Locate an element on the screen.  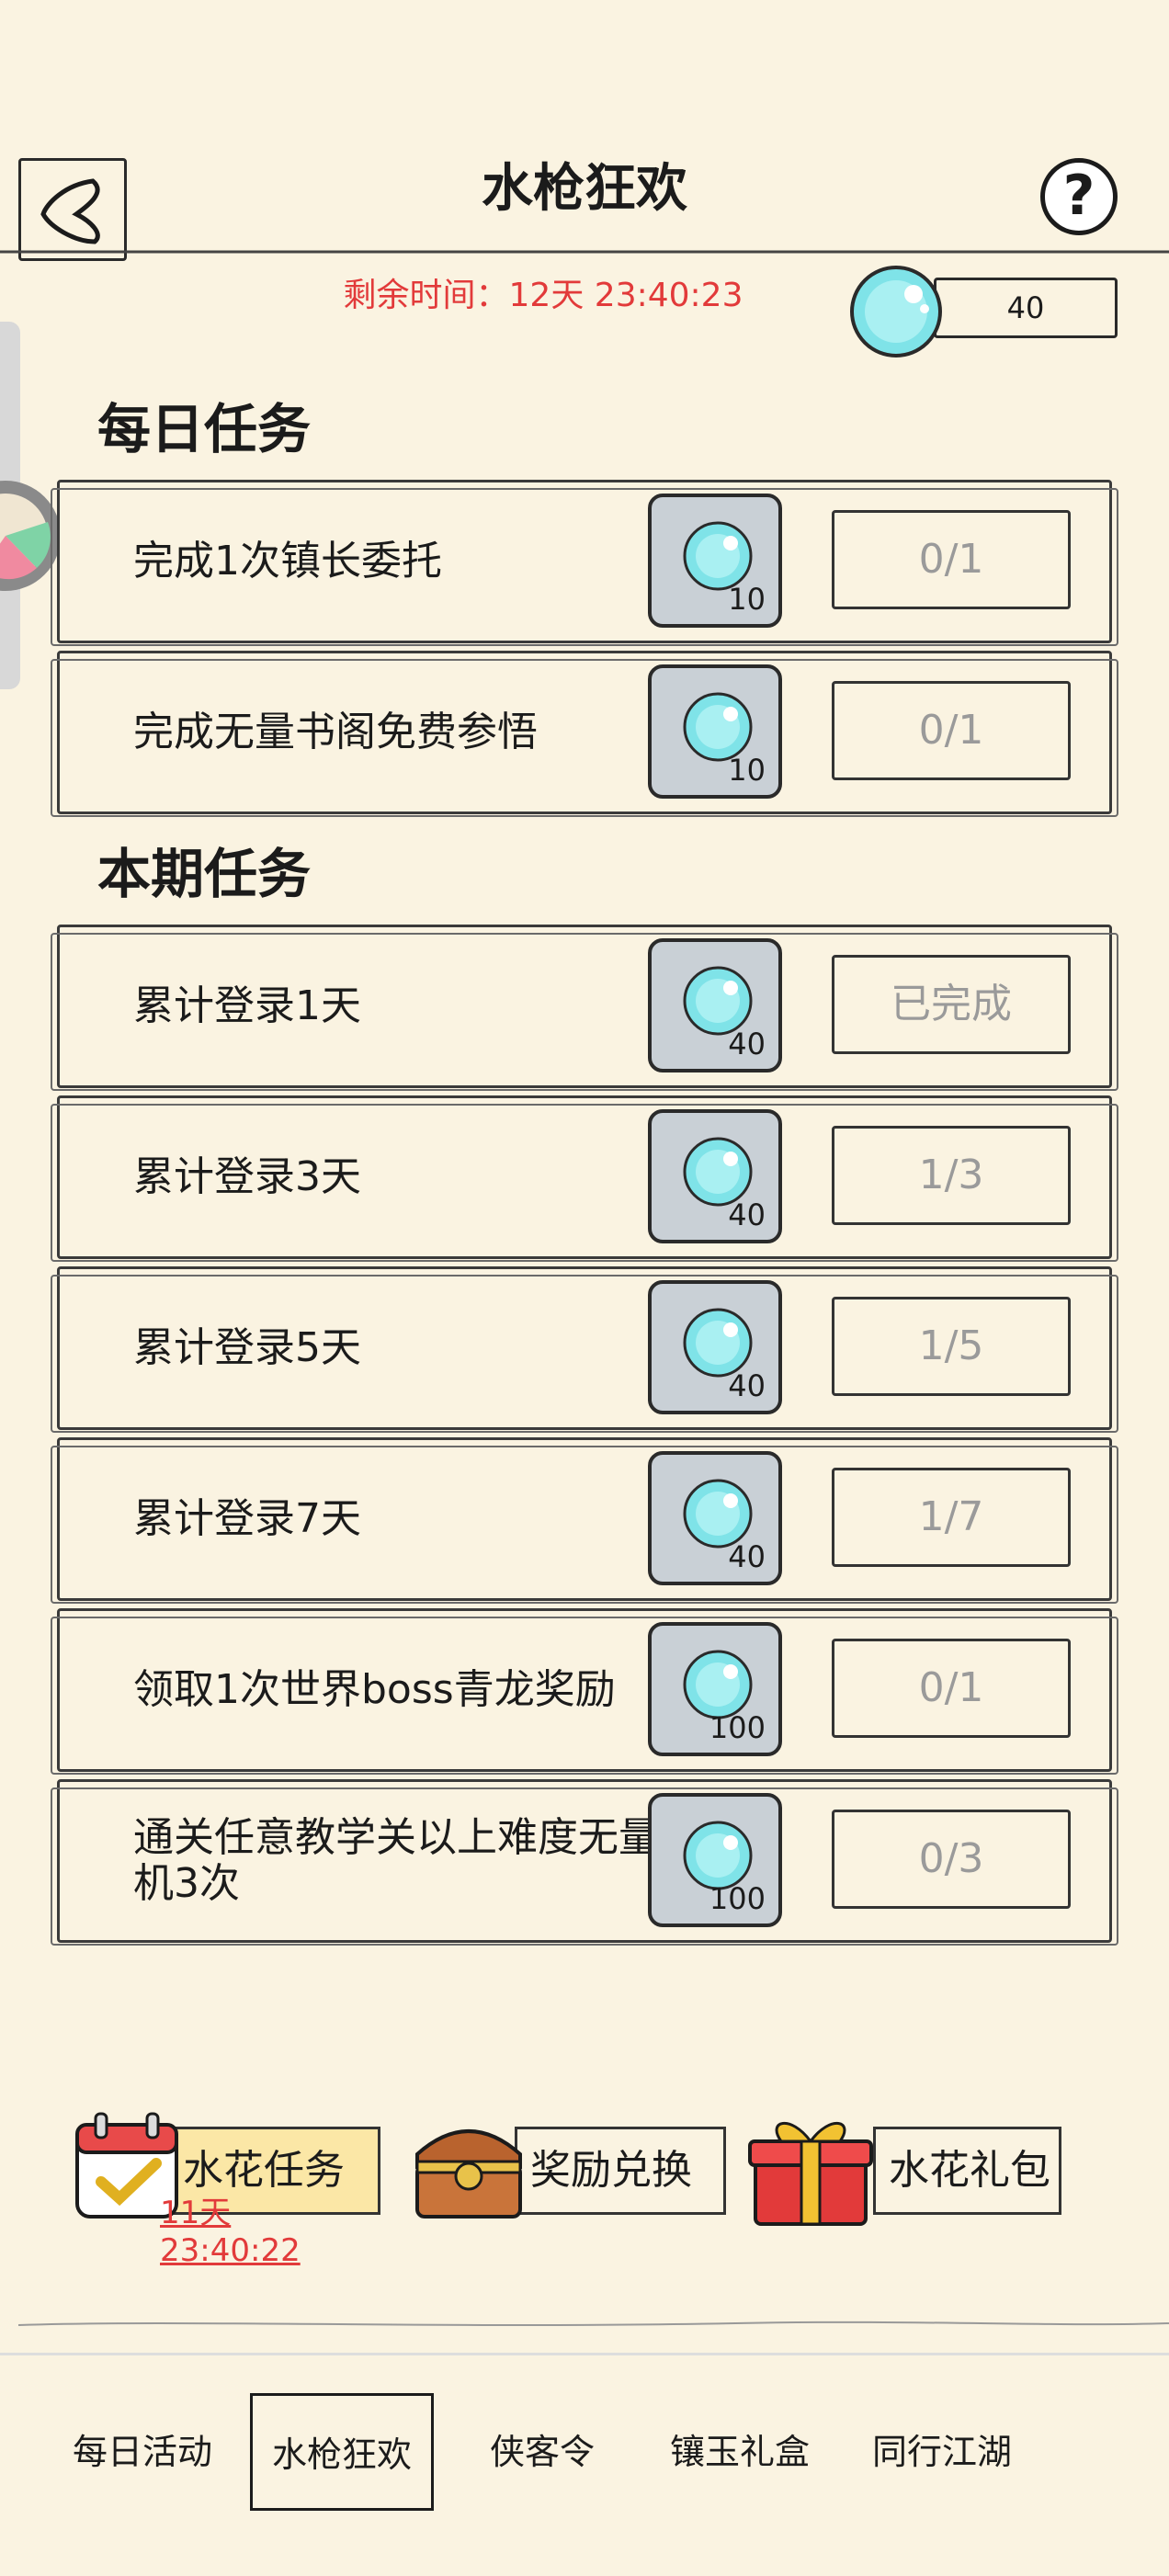
header-divider is located at coordinates (584, 252).